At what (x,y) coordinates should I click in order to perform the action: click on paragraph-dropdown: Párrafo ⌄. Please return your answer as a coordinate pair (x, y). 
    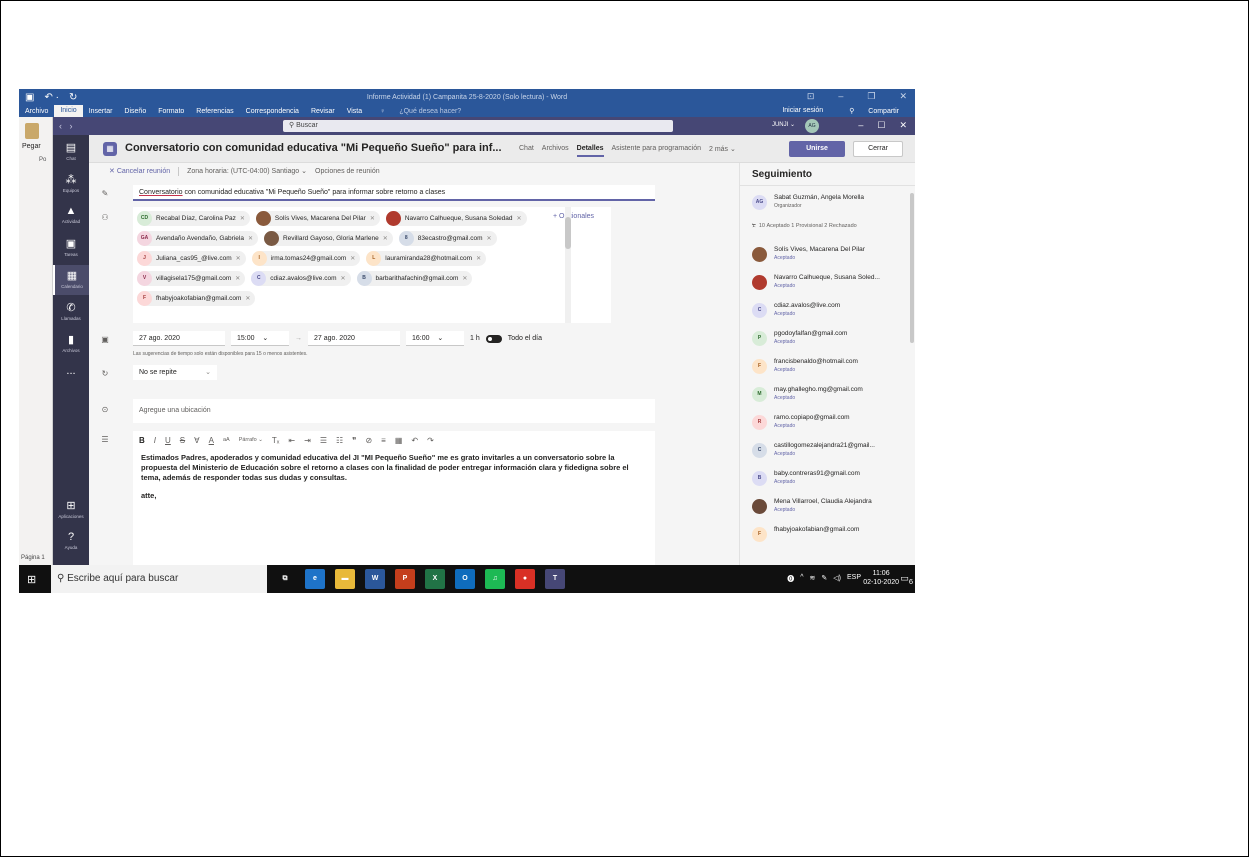
    Looking at the image, I should click on (251, 440).